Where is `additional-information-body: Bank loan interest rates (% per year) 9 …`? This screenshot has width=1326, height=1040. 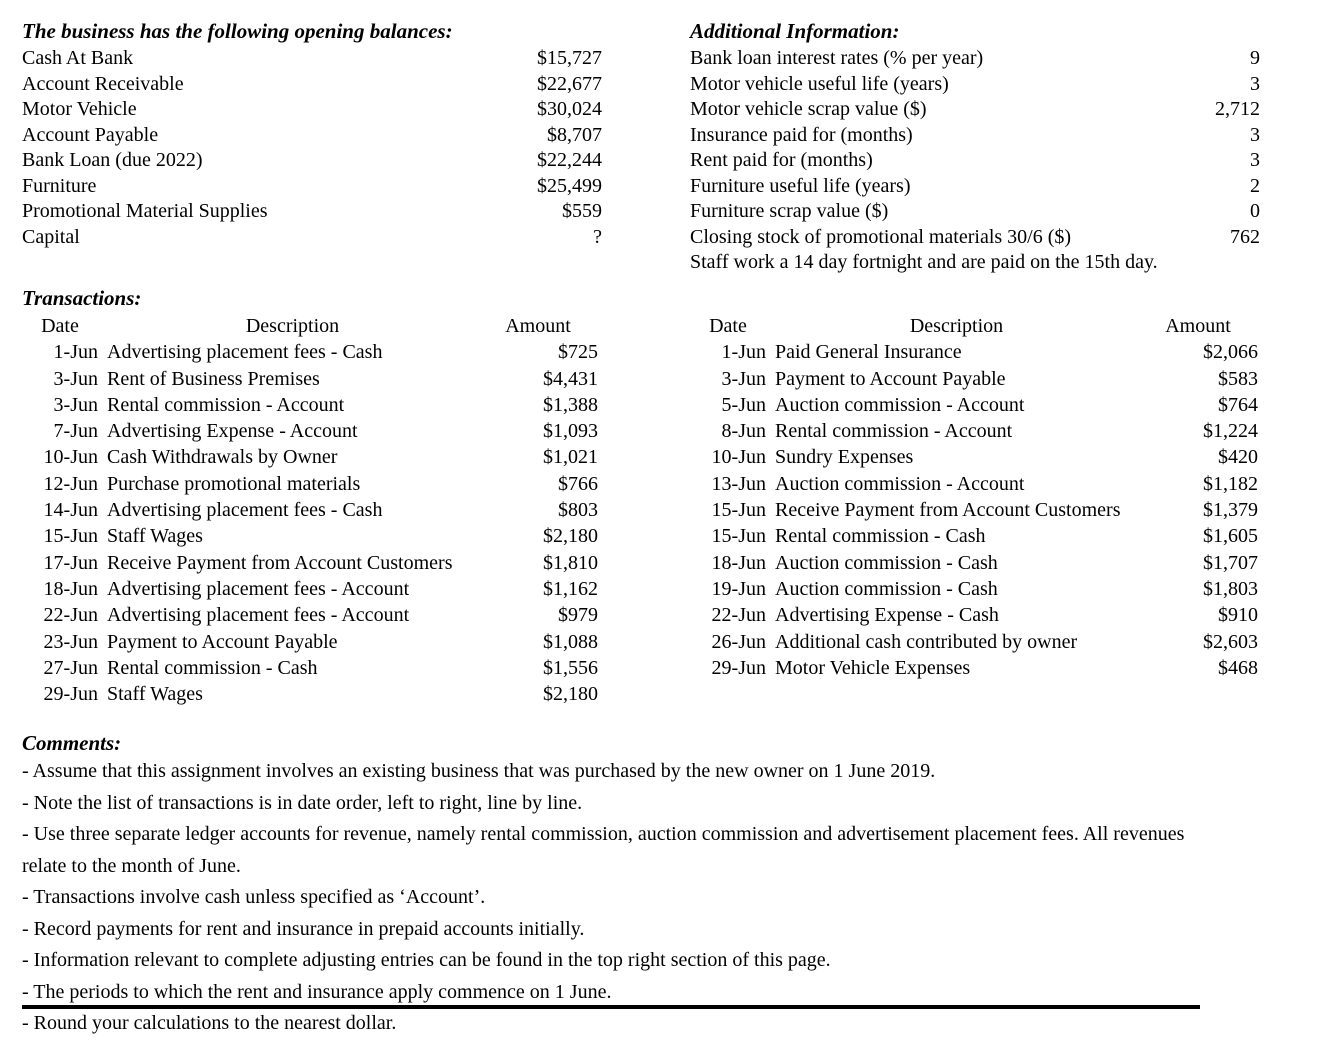
additional-information-body: Bank loan interest rates (% per year) 9 … is located at coordinates (975, 148).